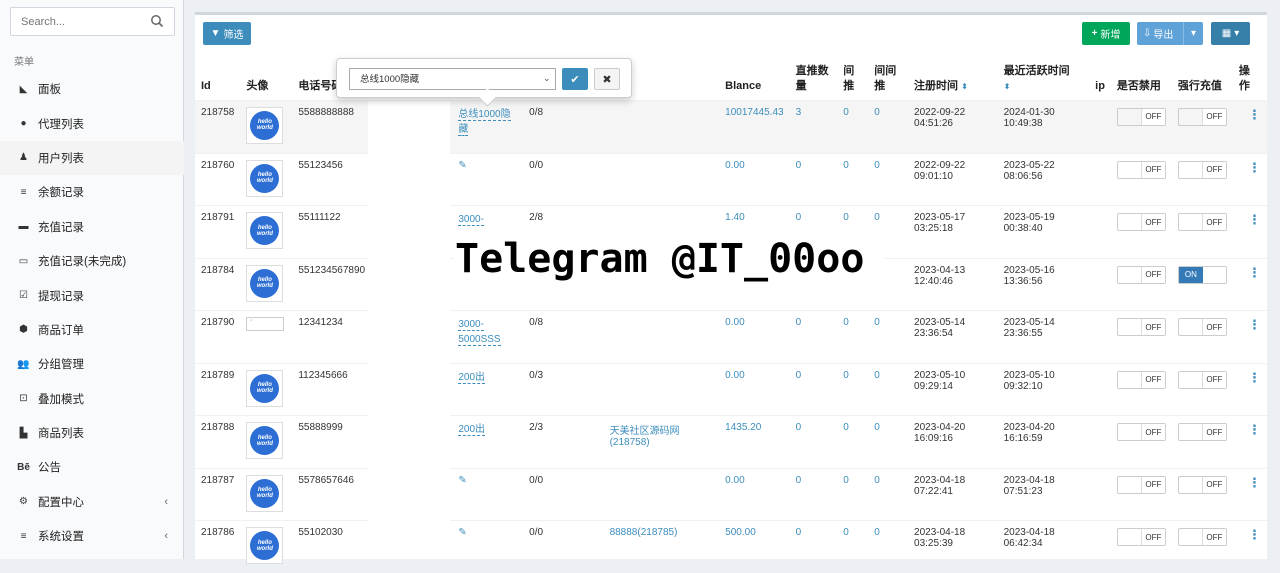 This screenshot has width=1280, height=573. Describe the element at coordinates (92, 467) in the screenshot. I see `sidebar-item-11: Bē公告` at that location.